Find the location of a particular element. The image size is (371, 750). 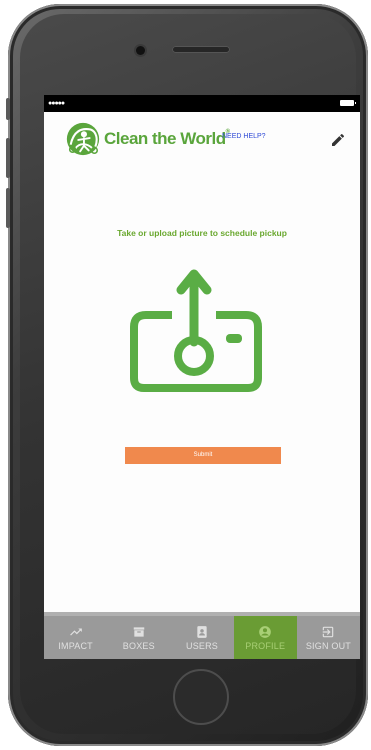

status-bar: ●●●●● is located at coordinates (202, 103).